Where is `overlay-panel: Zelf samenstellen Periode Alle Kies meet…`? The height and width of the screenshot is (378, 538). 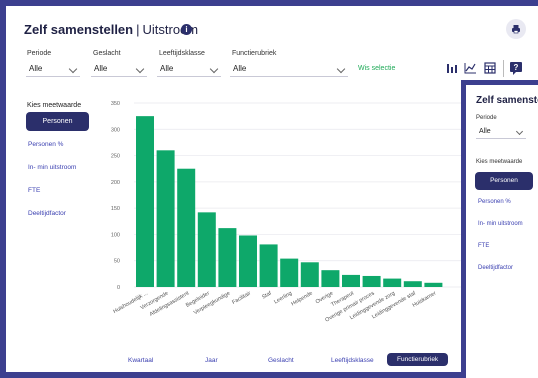 overlay-panel: Zelf samenstellen Periode Alle Kies meet… is located at coordinates (499, 229).